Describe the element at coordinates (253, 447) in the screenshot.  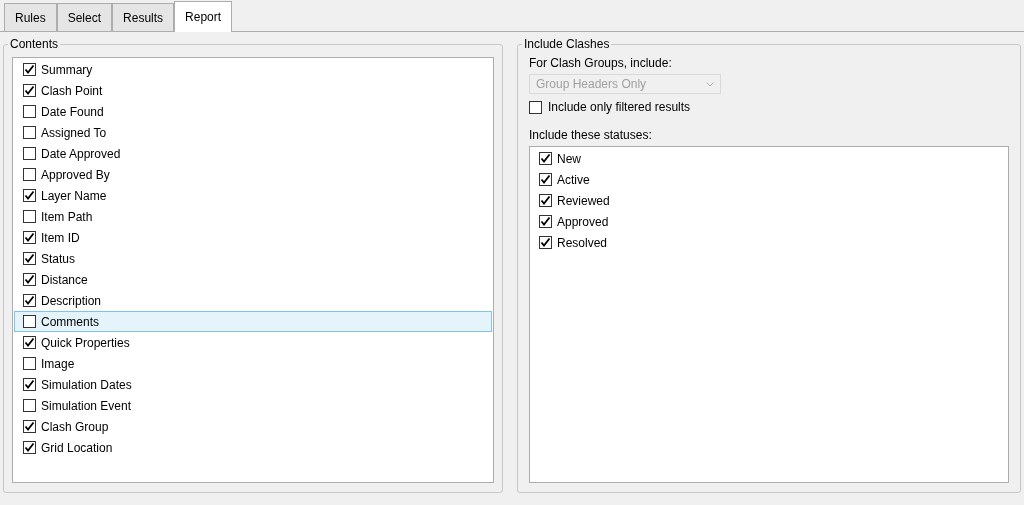
I see `list-item: Grid Location` at that location.